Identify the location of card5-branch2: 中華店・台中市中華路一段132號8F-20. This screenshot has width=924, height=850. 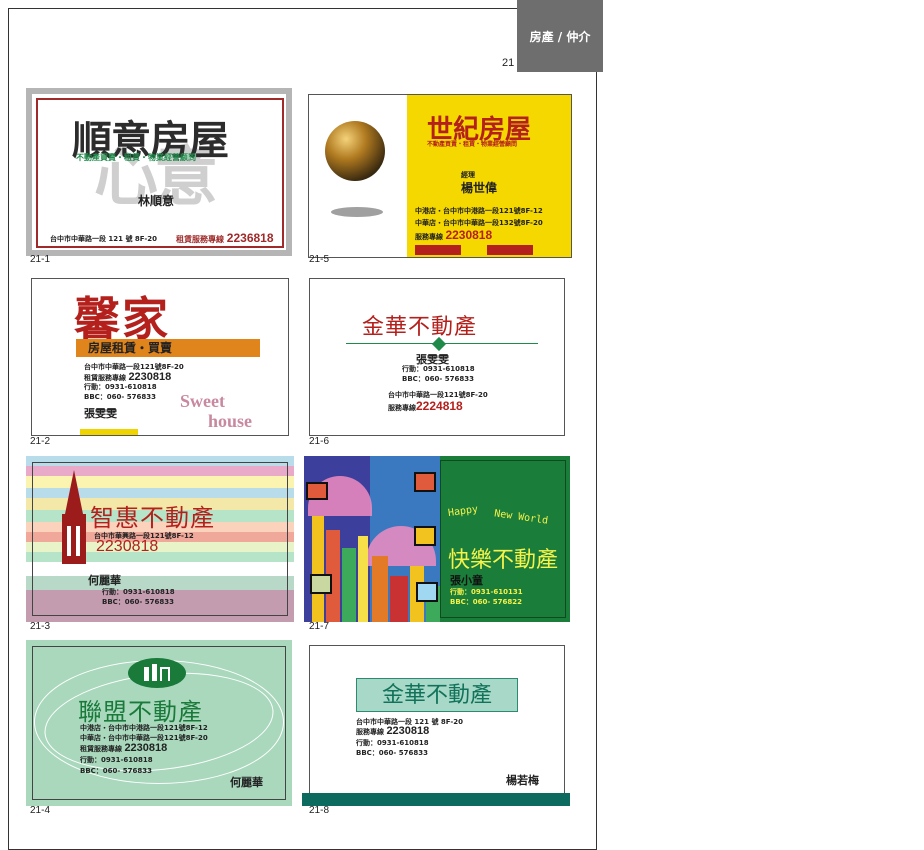
(479, 223).